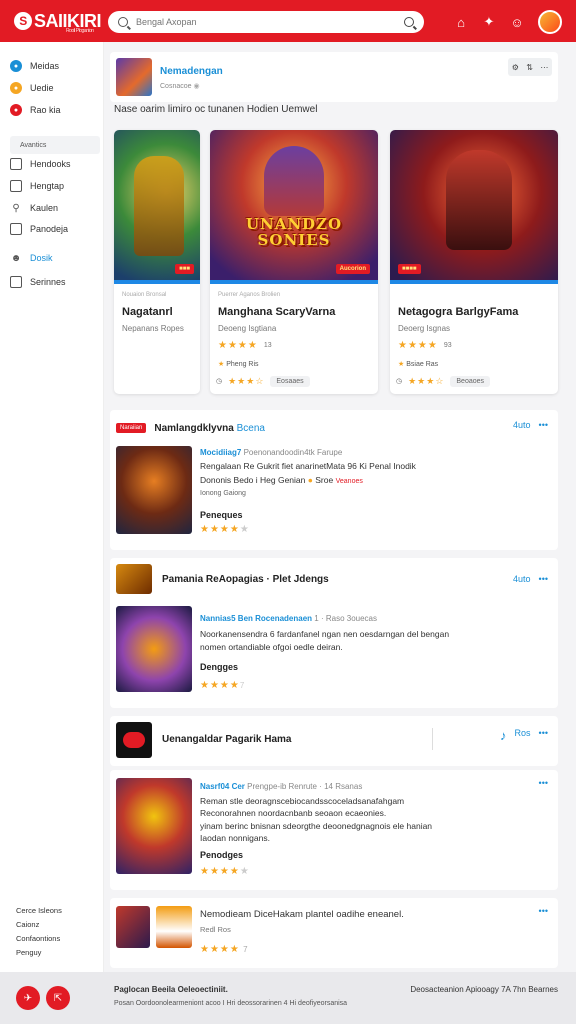 The image size is (576, 1024). What do you see at coordinates (55, 145) in the screenshot?
I see `sidebar-section: Avantics` at bounding box center [55, 145].